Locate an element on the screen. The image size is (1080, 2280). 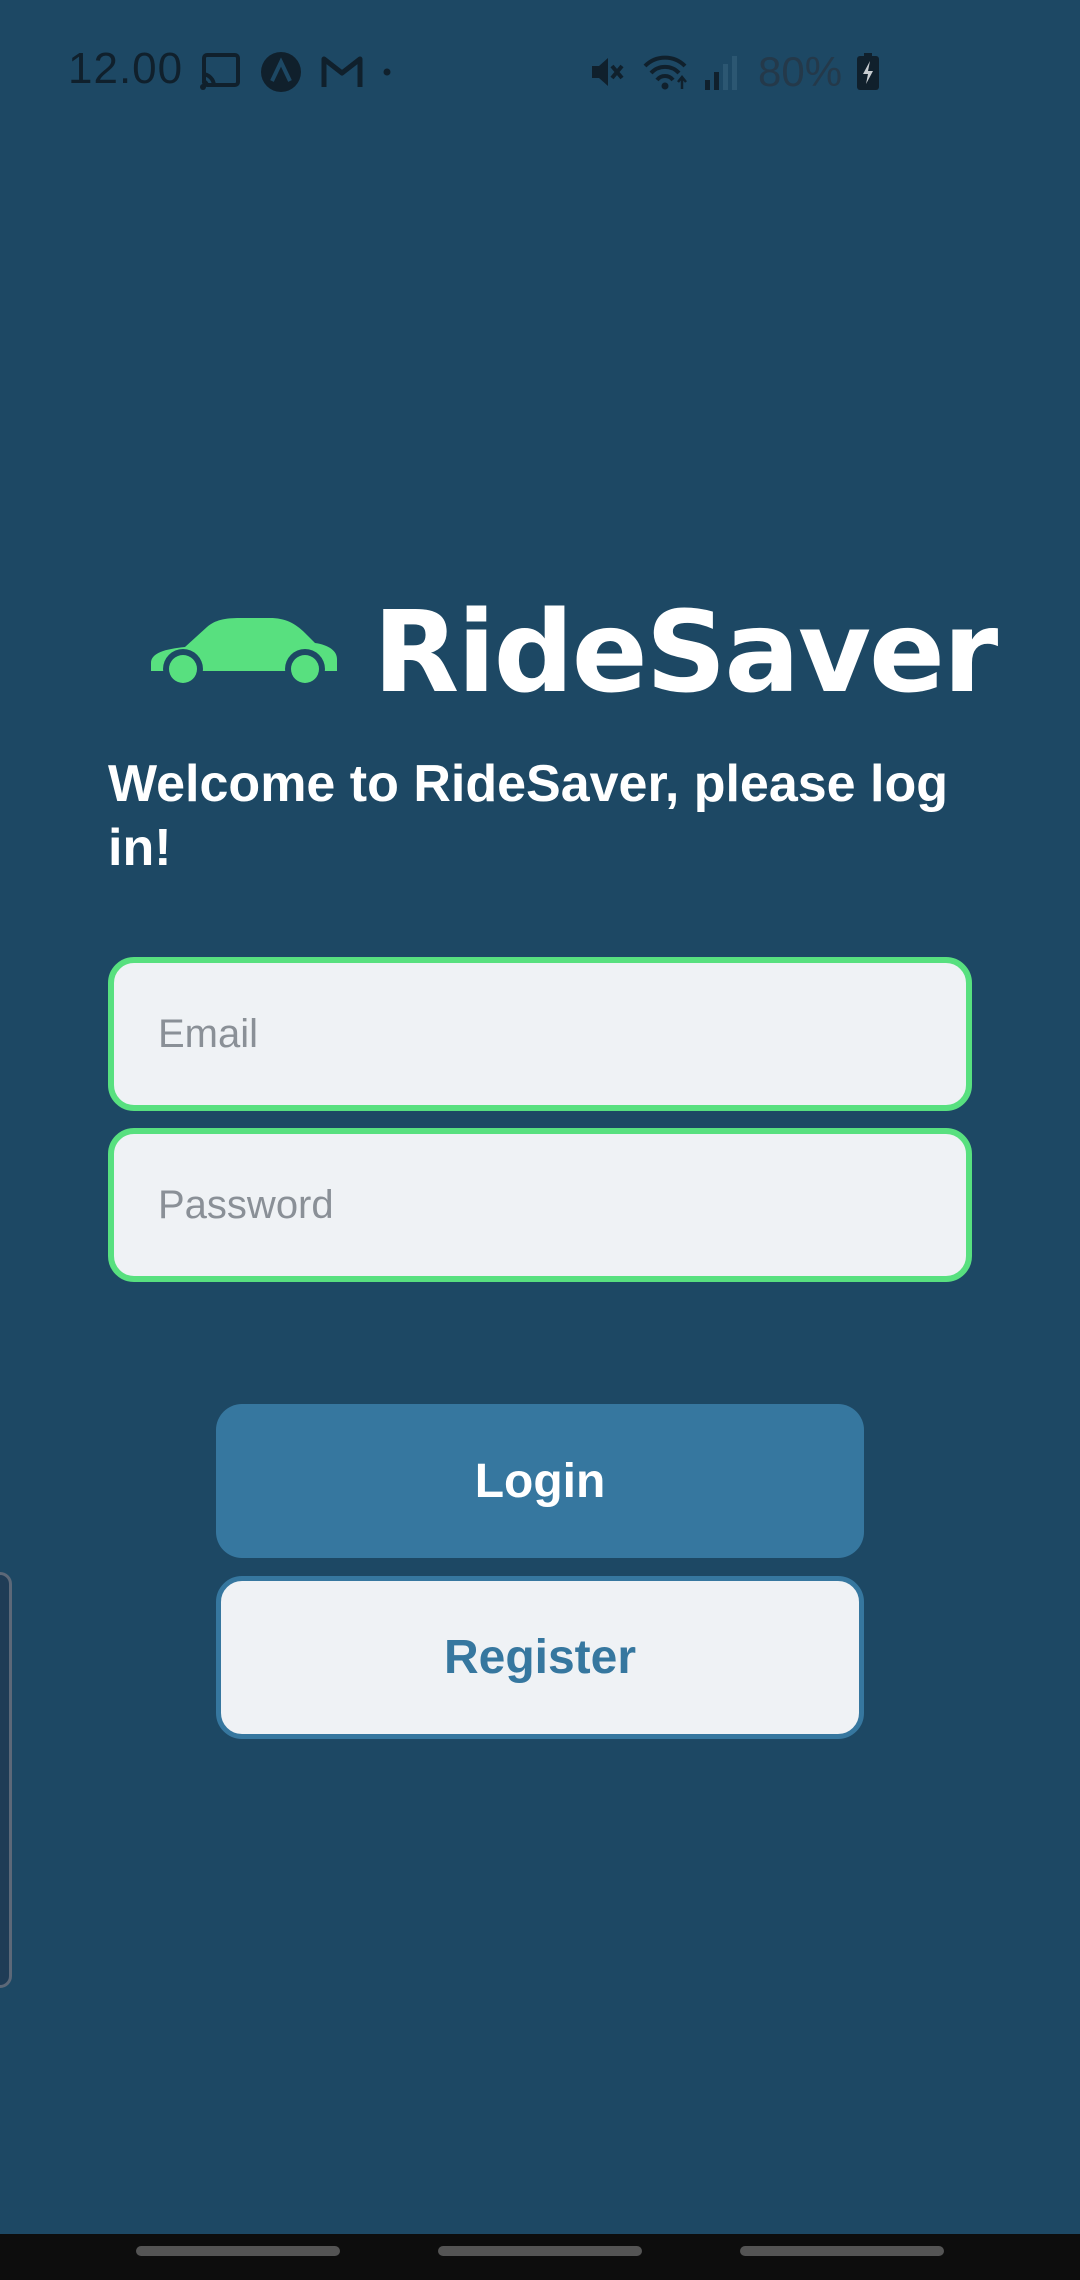
nav-recents-handle is located at coordinates (238, 2251).